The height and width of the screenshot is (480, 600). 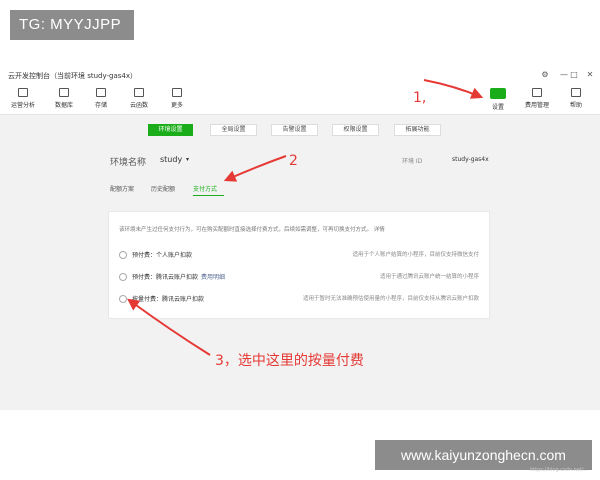 What do you see at coordinates (255, 168) in the screenshot?
I see `arrow-to-payment-tab` at bounding box center [255, 168].